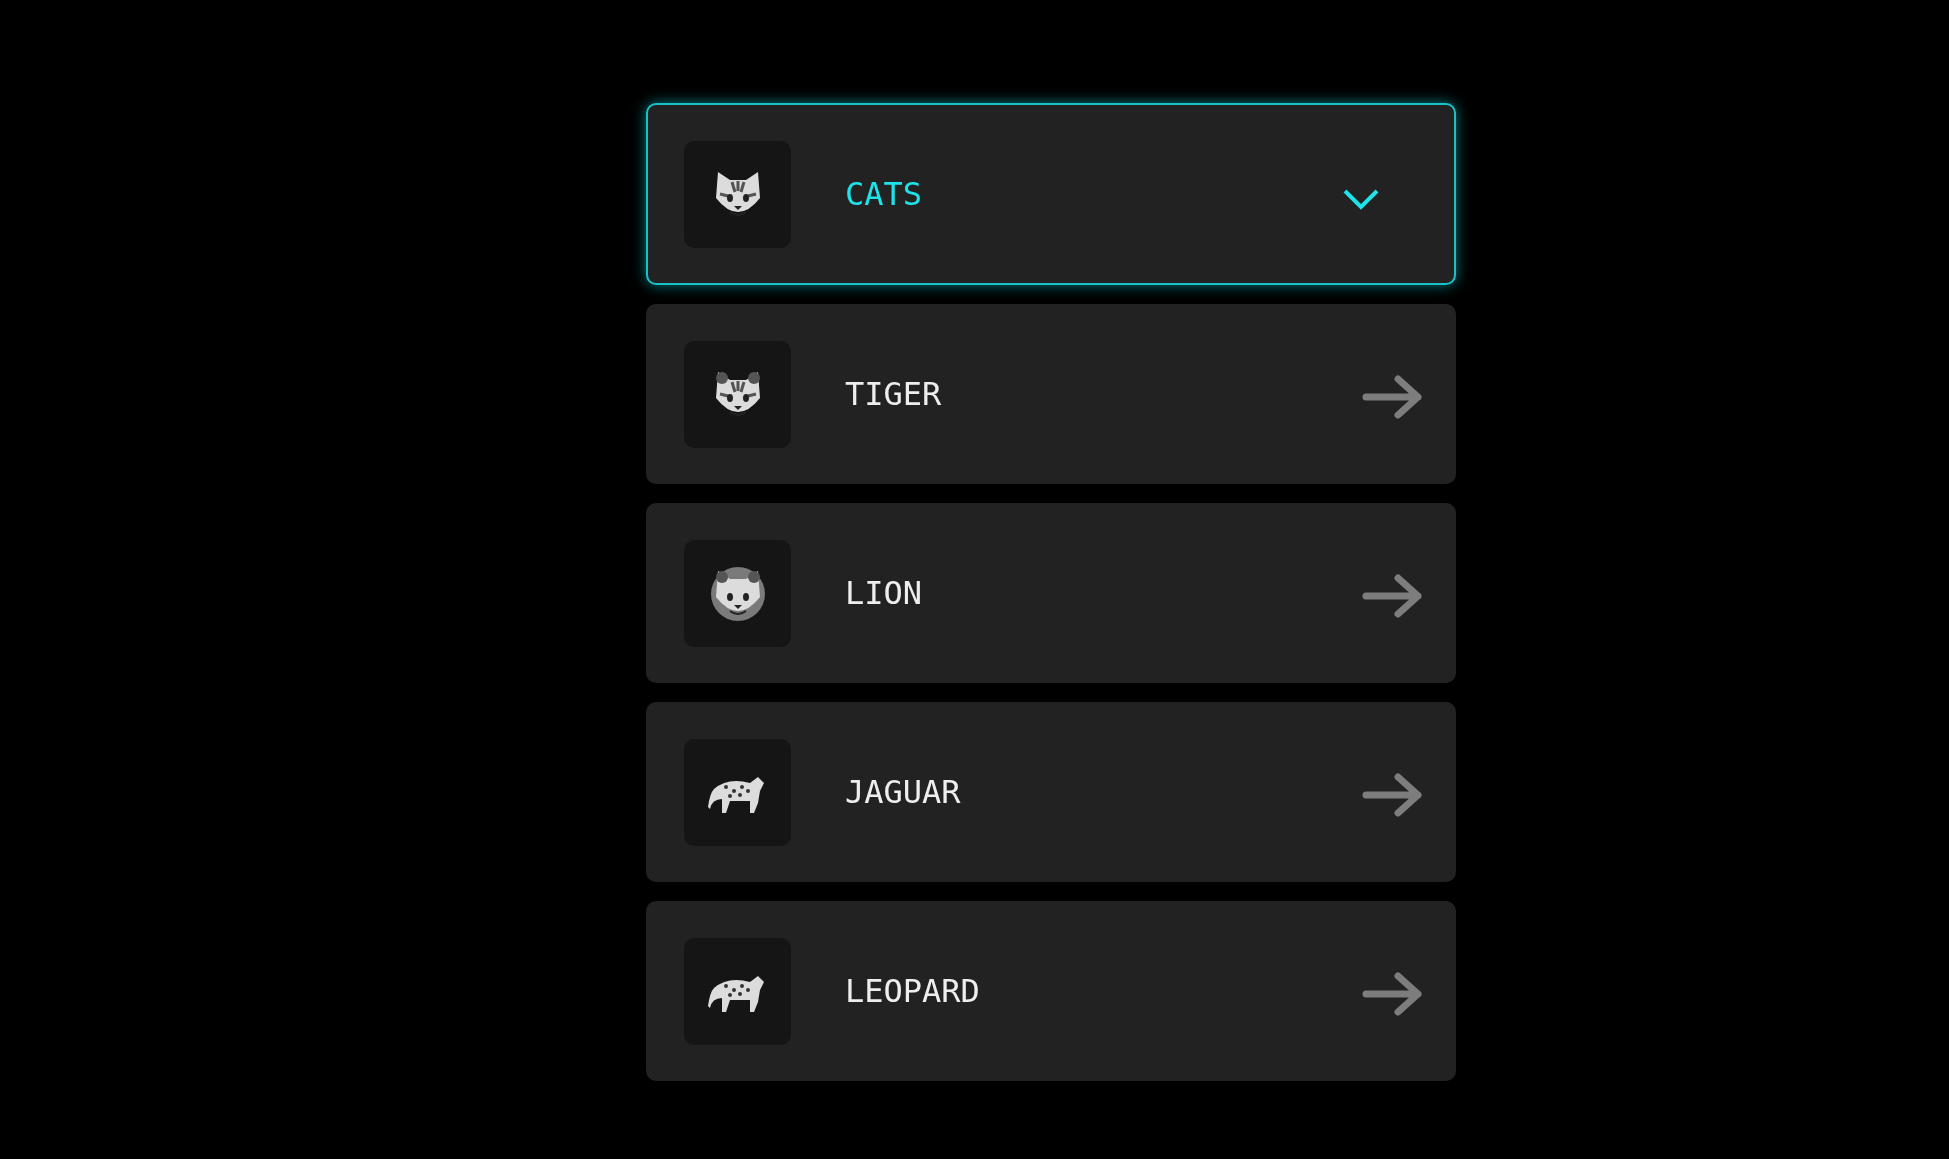 The height and width of the screenshot is (1159, 1949). I want to click on accordion-header: CATS, so click(1051, 194).